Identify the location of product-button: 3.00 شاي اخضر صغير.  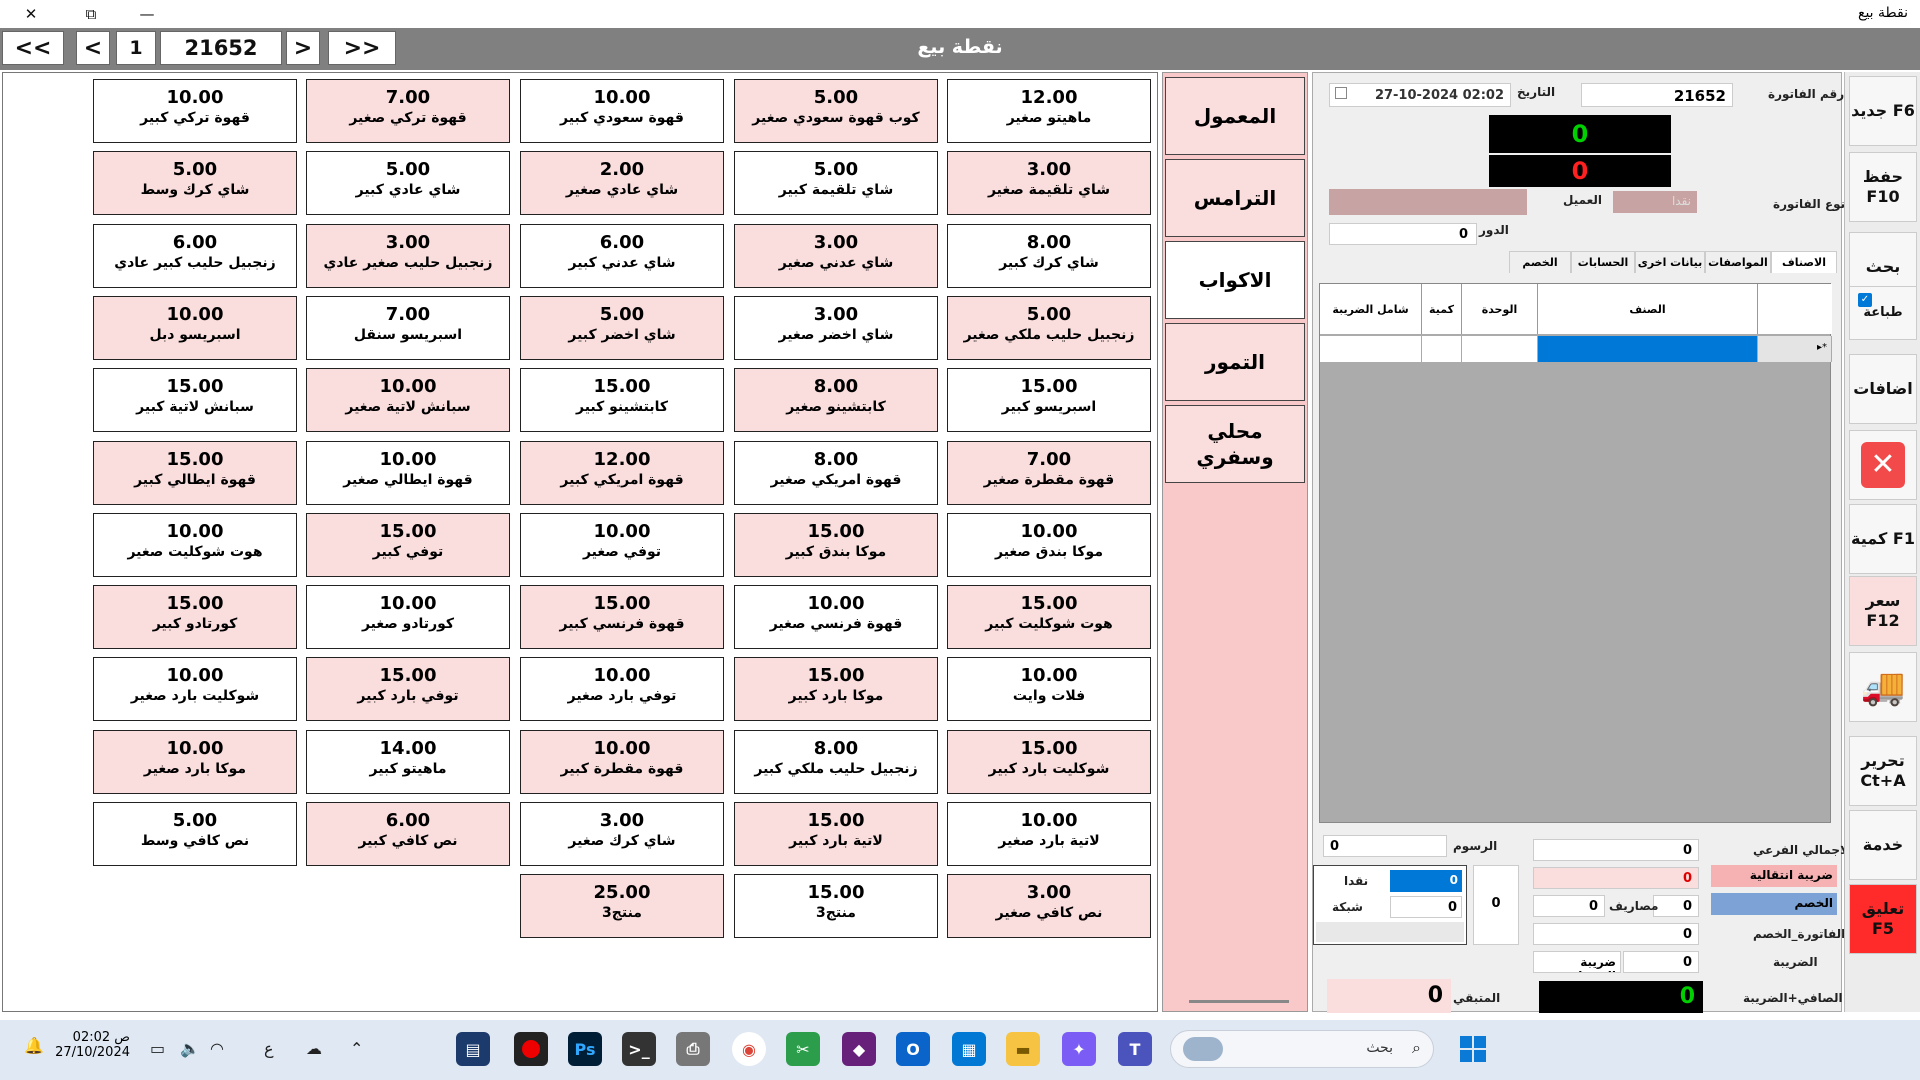
(836, 328).